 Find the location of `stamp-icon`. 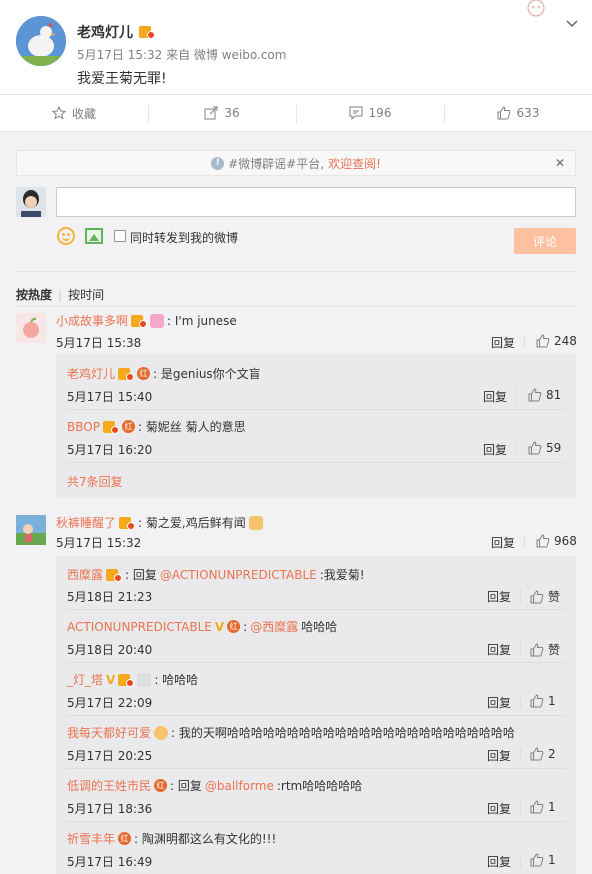

stamp-icon is located at coordinates (536, 11).